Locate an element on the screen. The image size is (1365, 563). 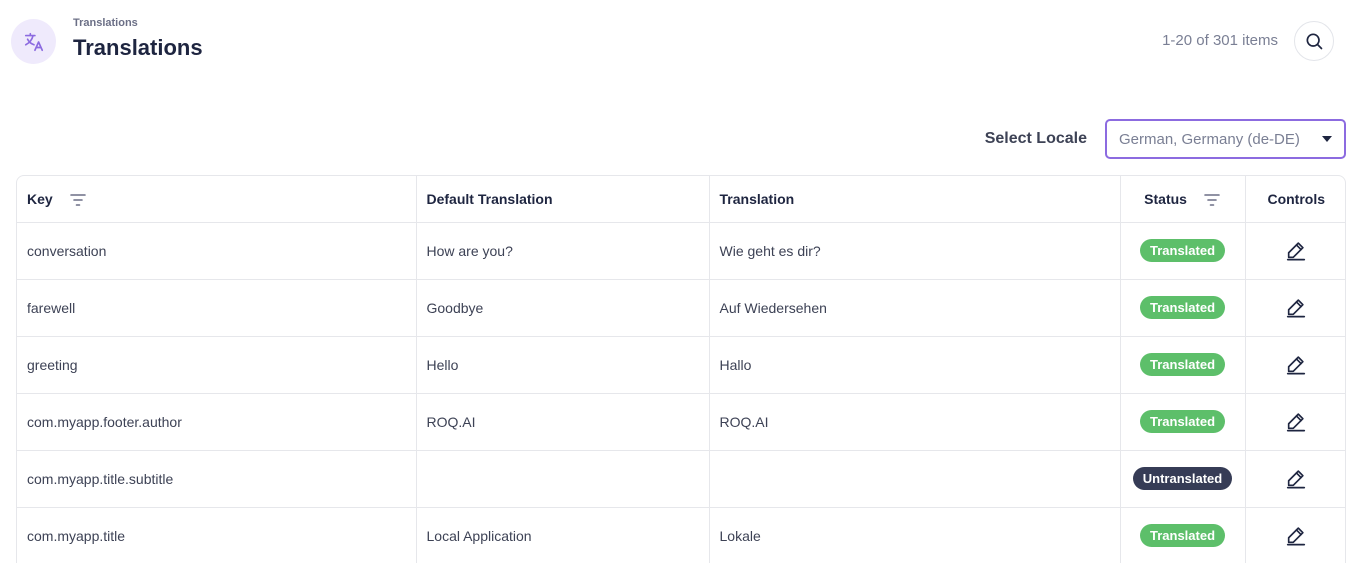
caret-down-icon is located at coordinates (1327, 139).